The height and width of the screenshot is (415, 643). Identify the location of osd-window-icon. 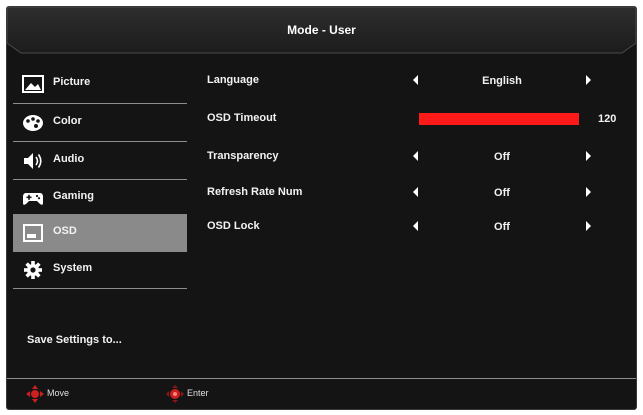
(33, 233).